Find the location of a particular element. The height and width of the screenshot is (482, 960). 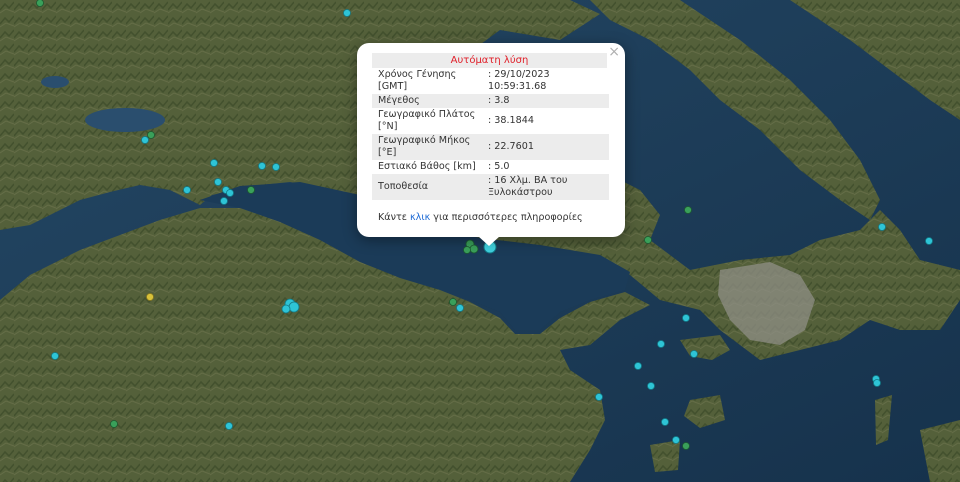

table-row: Γεωγραφικό Πλάτος [°N] : 38.1844 is located at coordinates (490, 121).